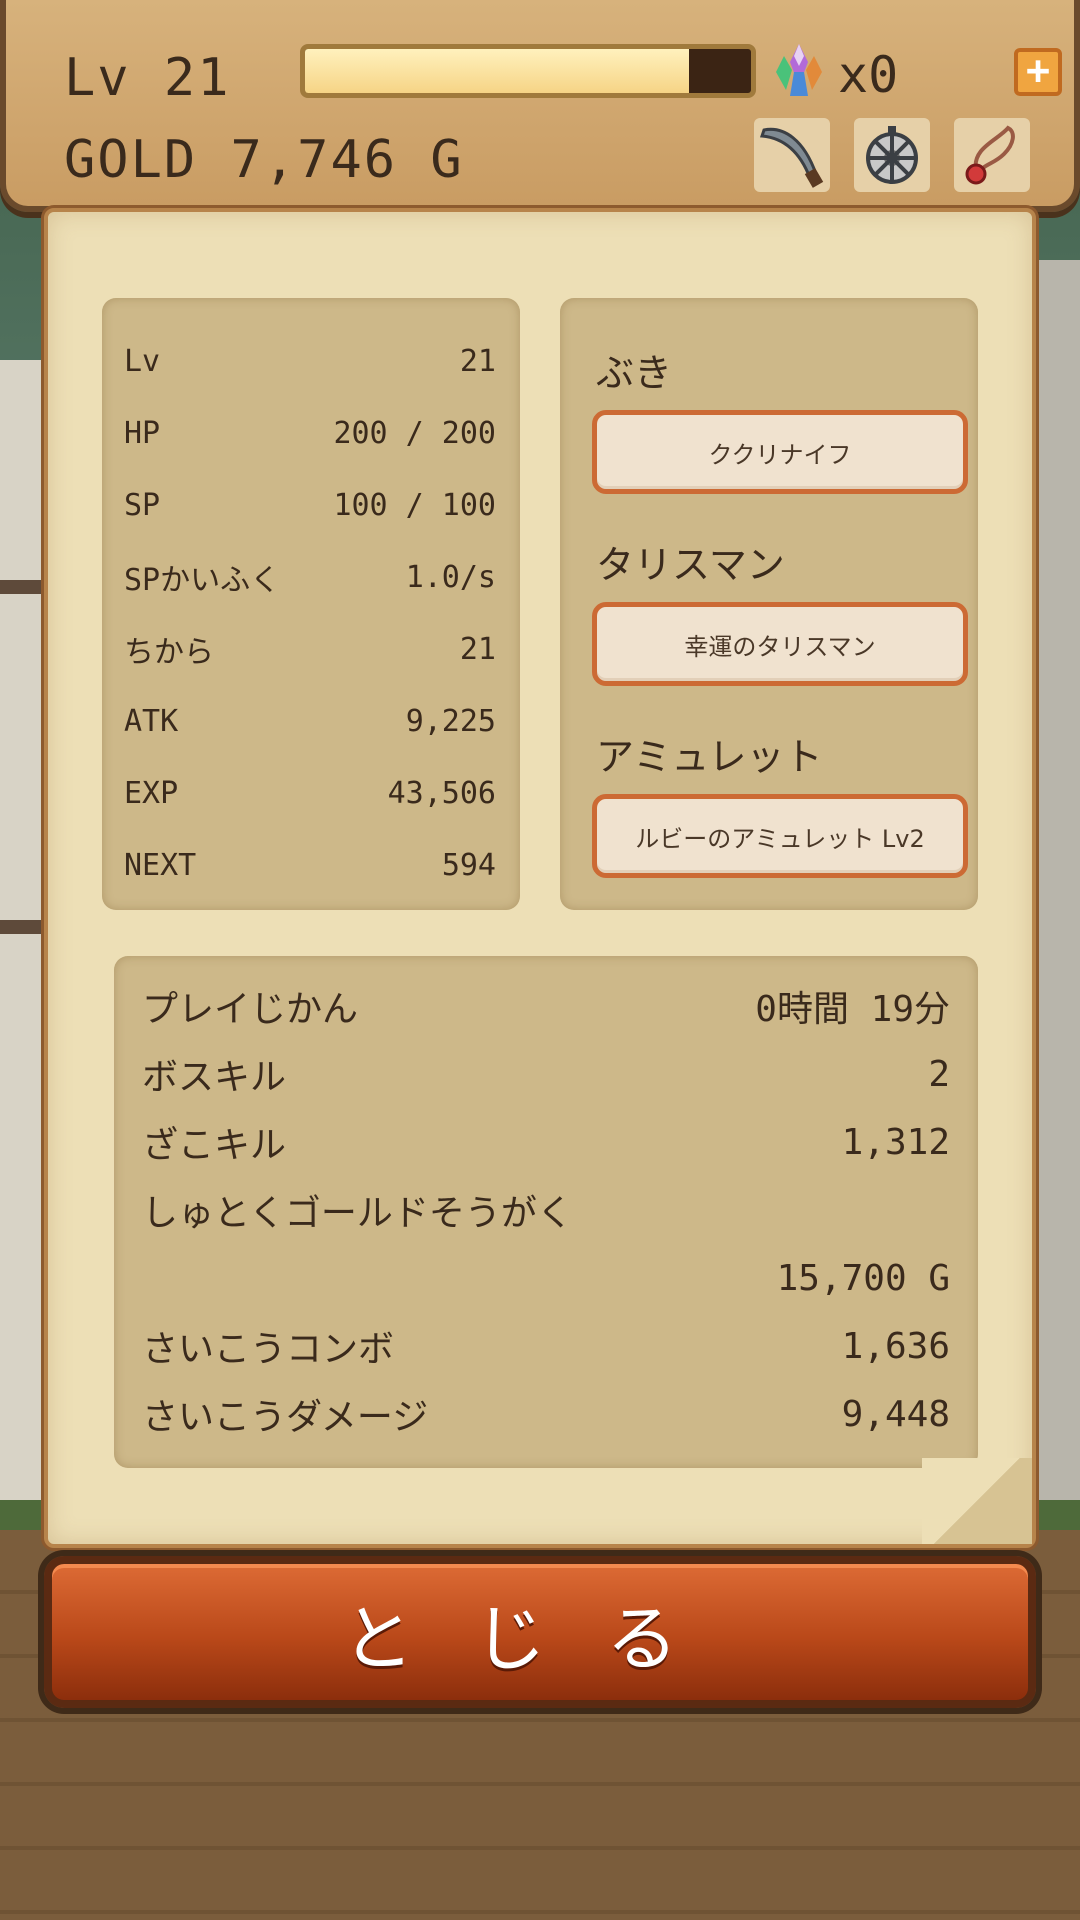 The width and height of the screenshot is (1080, 1920). I want to click on record-boss-kill: ボスキル 2, so click(546, 1076).